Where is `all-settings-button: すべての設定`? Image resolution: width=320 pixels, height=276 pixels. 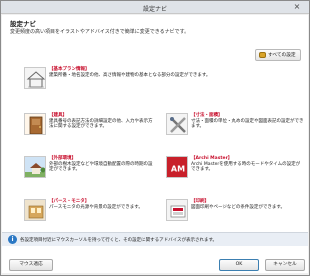
all-settings-button: すべての設定 is located at coordinates (278, 55).